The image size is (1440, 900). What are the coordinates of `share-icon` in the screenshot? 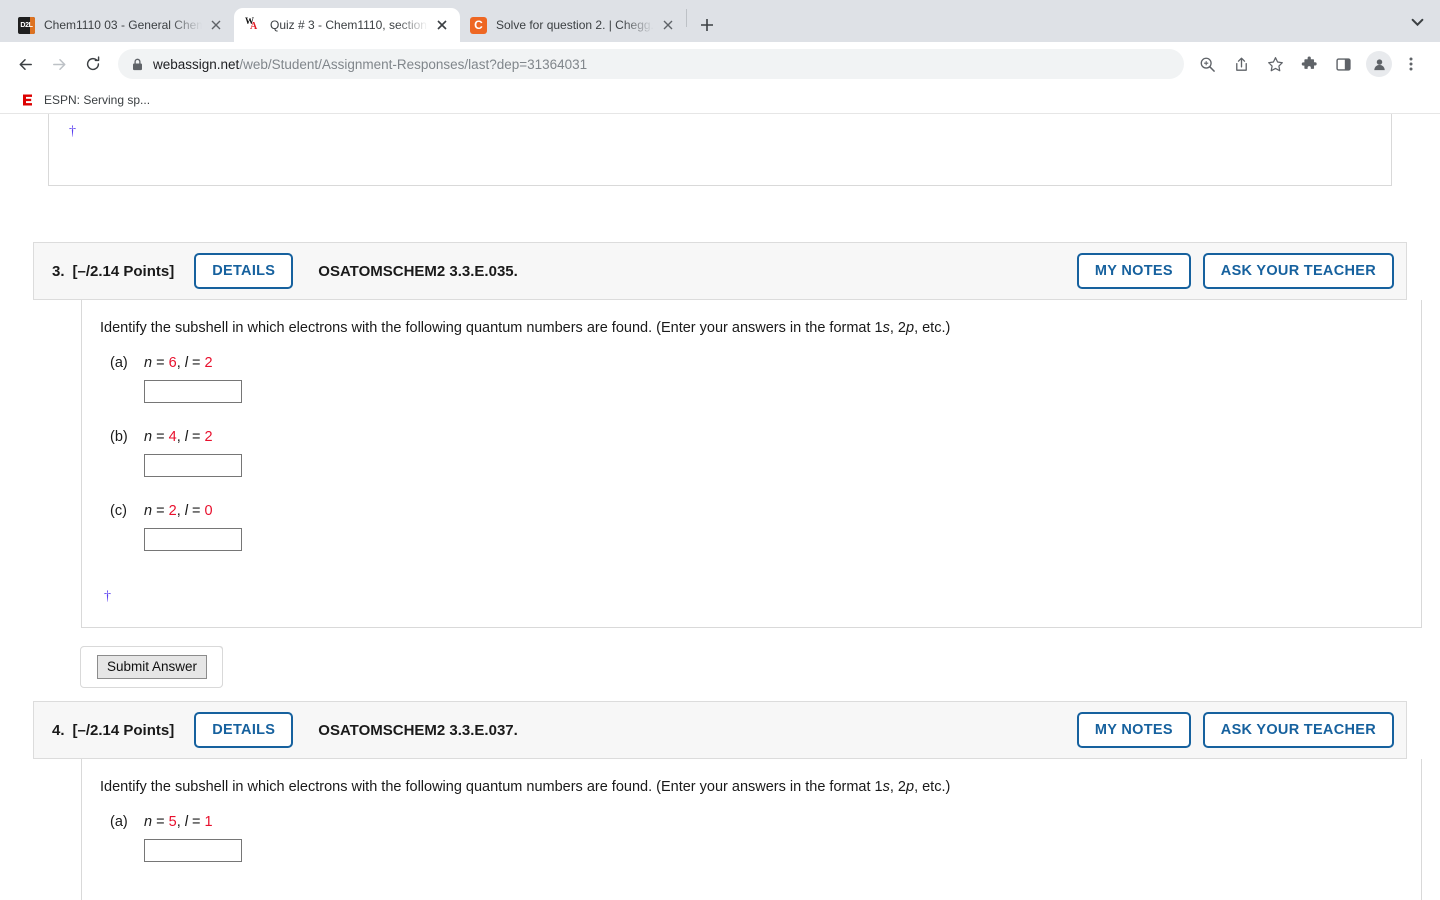 It's located at (1241, 64).